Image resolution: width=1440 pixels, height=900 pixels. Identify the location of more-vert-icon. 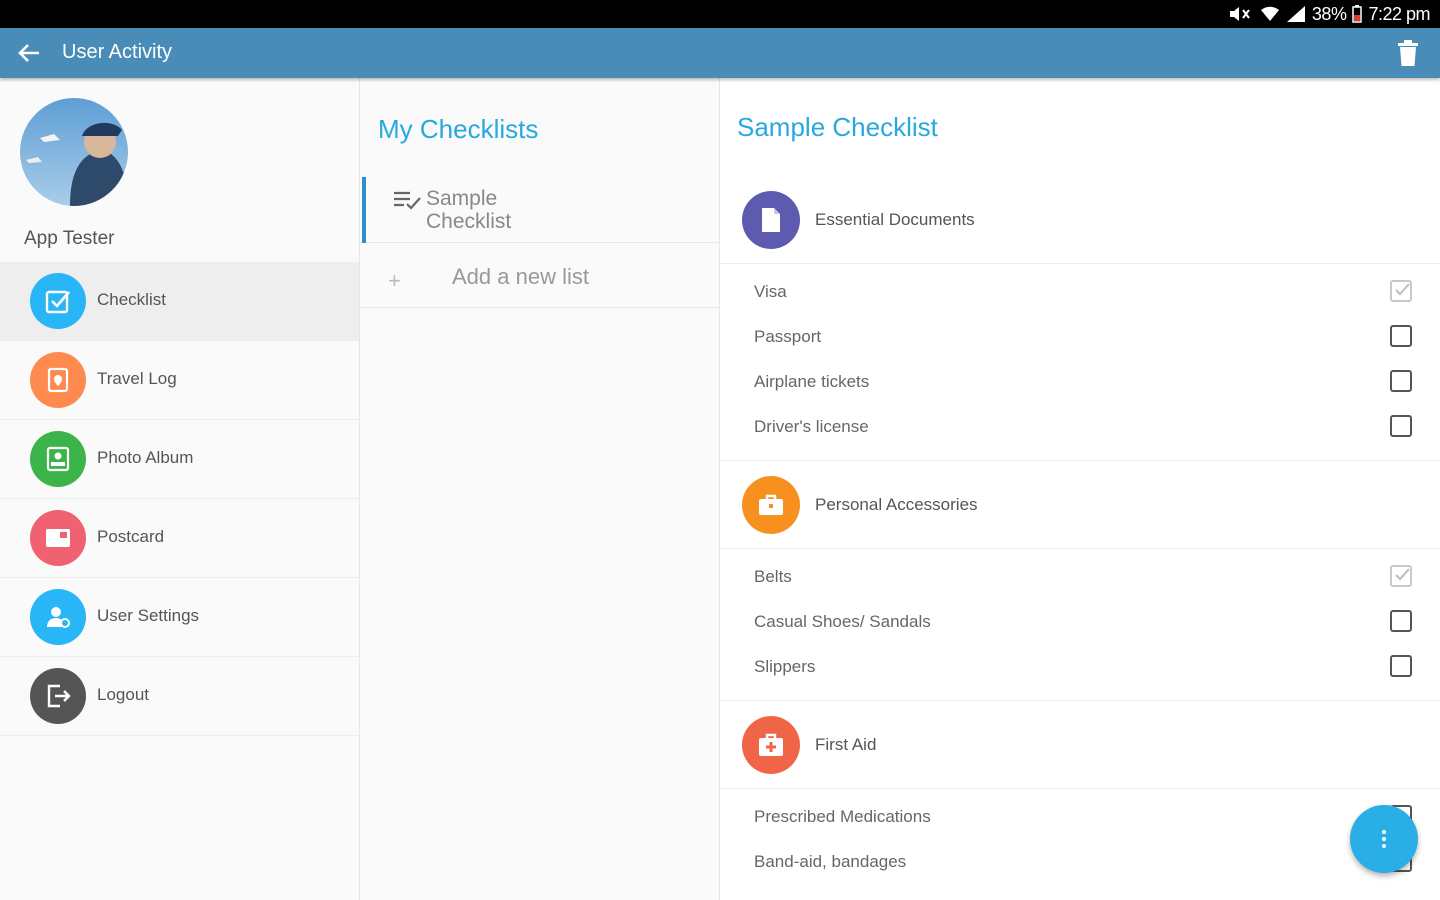
(1384, 839).